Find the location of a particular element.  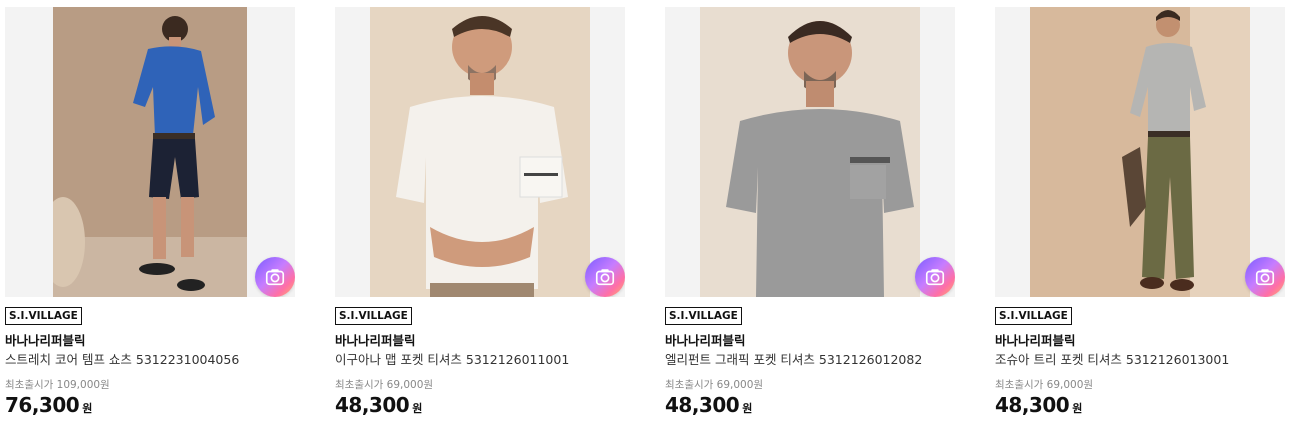

product-name: 스트레치 코어 템프 쇼츠 5312231004056 is located at coordinates (150, 360).